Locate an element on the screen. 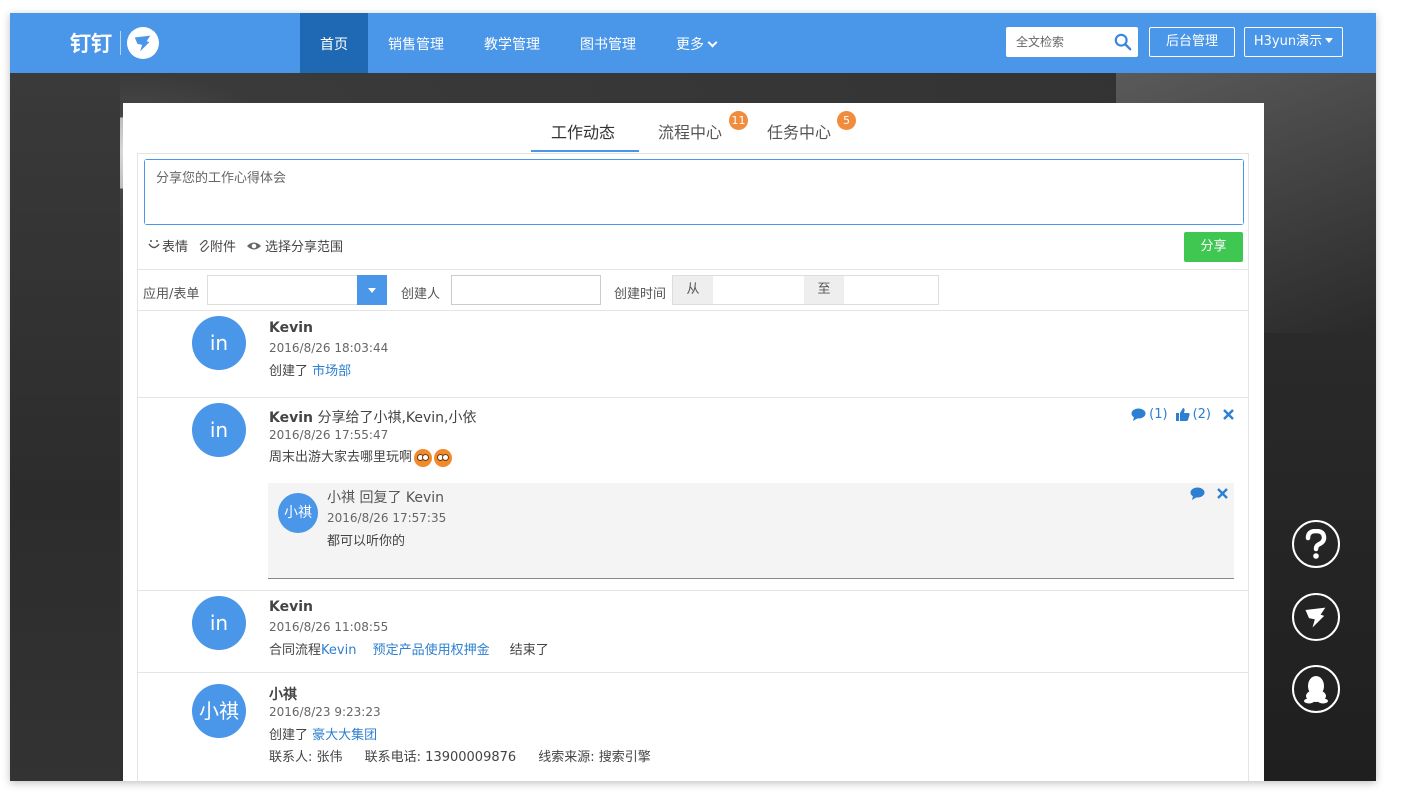 The height and width of the screenshot is (807, 1405). contract-owner-link: Kevin is located at coordinates (338, 650).